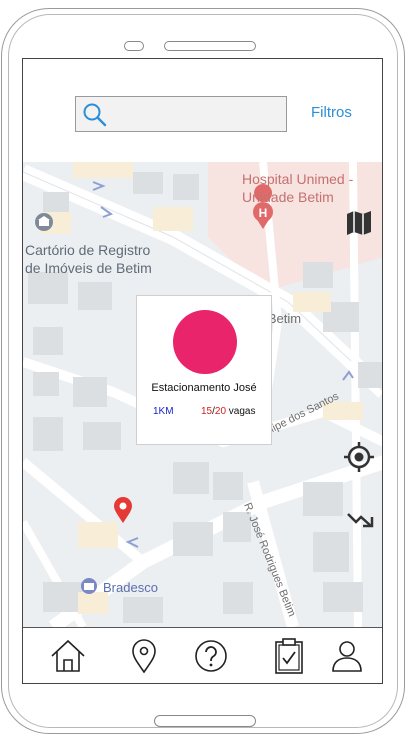 This screenshot has width=409, height=738. I want to click on map-icon, so click(359, 223).